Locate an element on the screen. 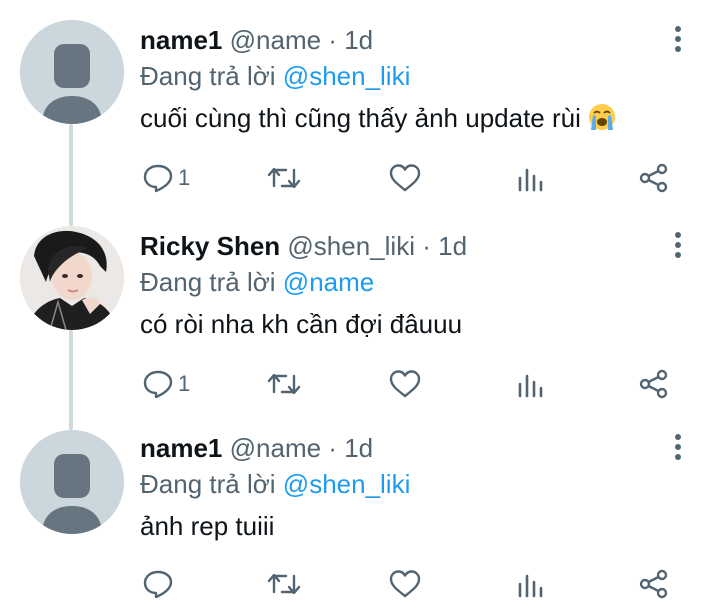 This screenshot has width=720, height=608. reply-button is located at coordinates (160, 584).